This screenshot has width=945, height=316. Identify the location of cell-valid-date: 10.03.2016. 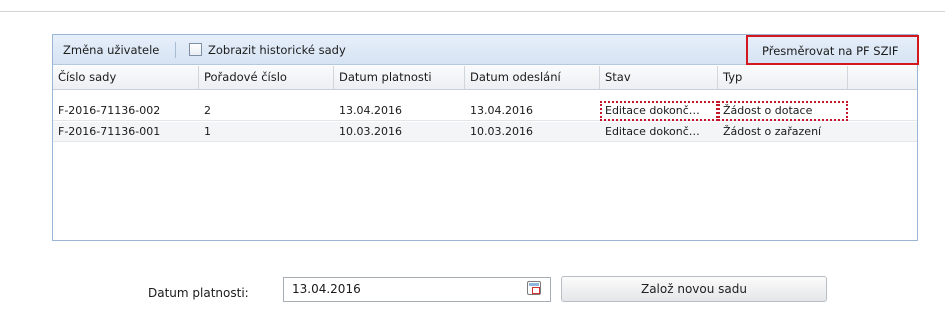
(370, 131).